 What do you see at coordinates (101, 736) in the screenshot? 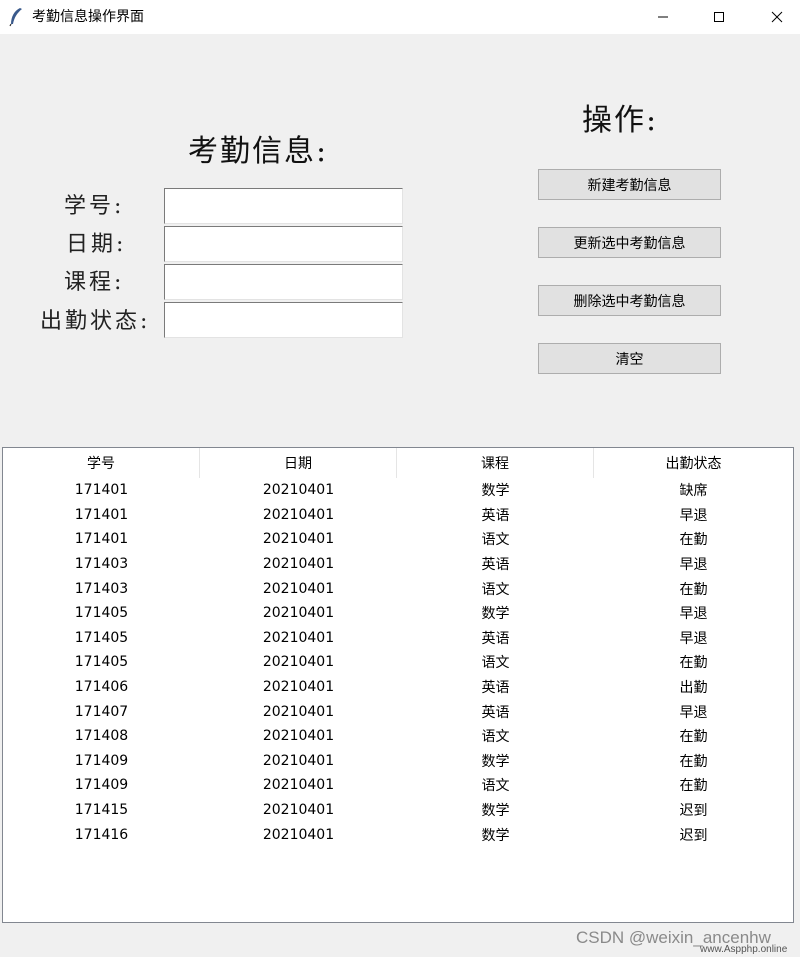
I see `table-cell: 171408` at bounding box center [101, 736].